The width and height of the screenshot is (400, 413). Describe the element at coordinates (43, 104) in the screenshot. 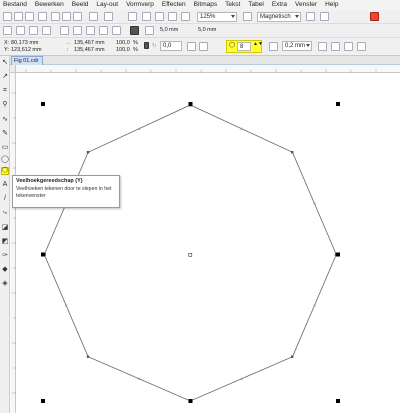

I see `selection-handle-top-left` at that location.